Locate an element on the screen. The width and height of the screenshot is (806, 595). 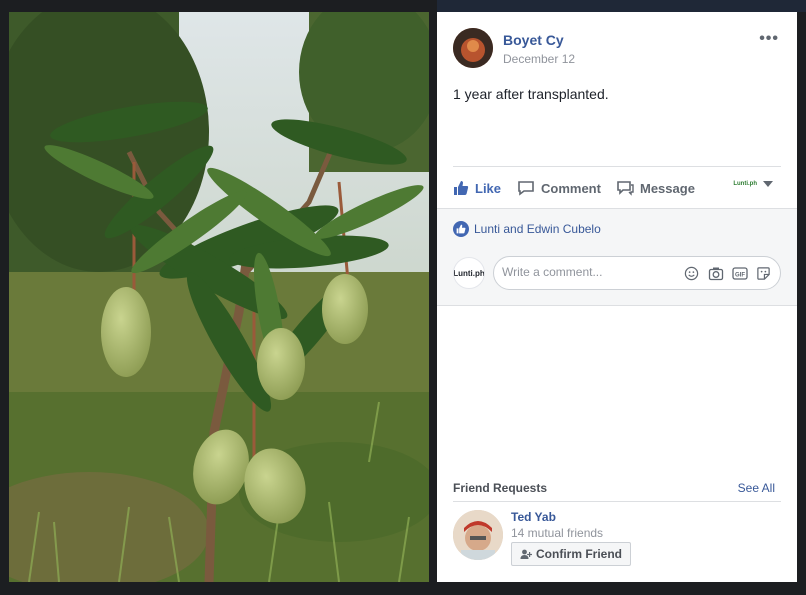
reactors-names: Lunti and Edwin Cubelo is located at coordinates (537, 229).